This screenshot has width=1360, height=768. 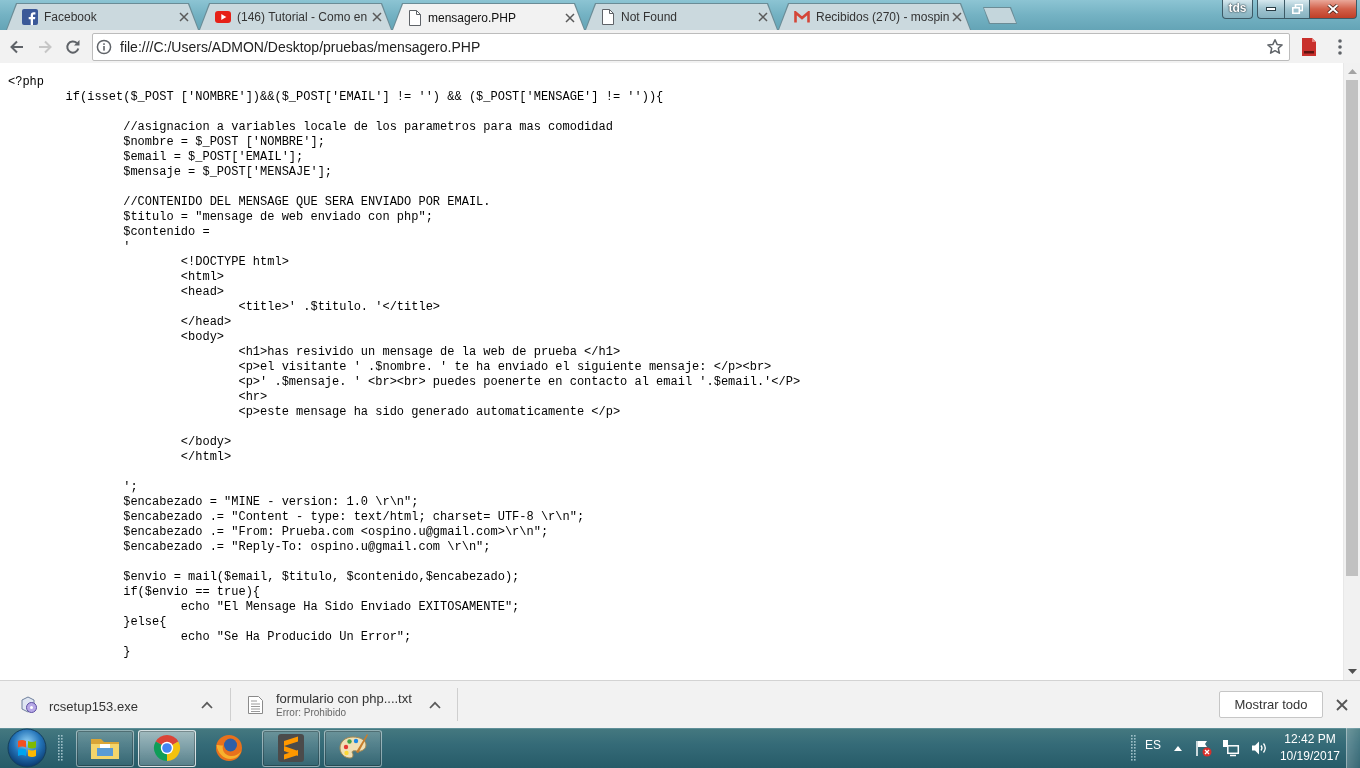 What do you see at coordinates (223, 142) in the screenshot?
I see `code-line: $nombre = $_POST ['NOMBRE'];` at bounding box center [223, 142].